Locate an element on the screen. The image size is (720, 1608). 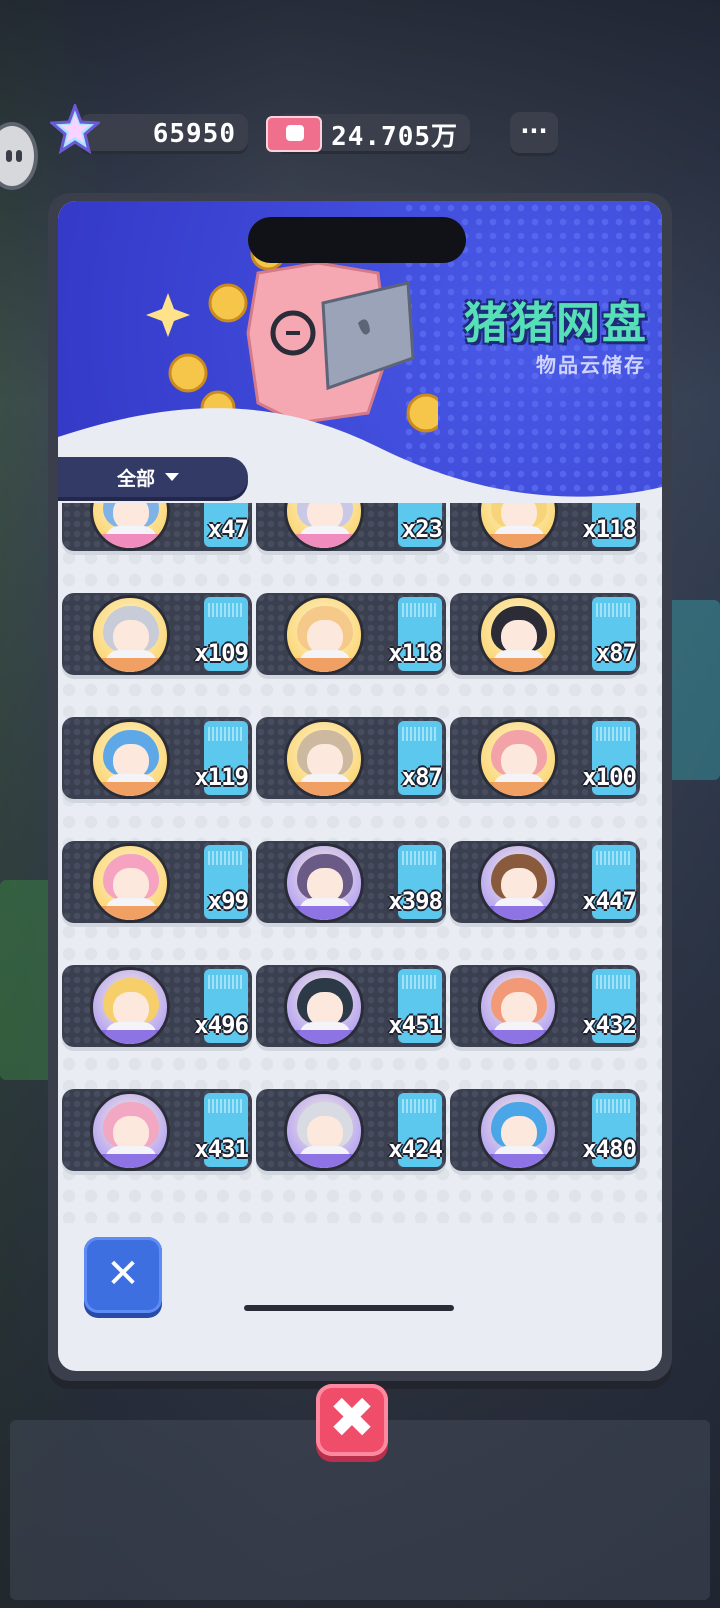
character-item-card: x451 is located at coordinates (351, 1006).